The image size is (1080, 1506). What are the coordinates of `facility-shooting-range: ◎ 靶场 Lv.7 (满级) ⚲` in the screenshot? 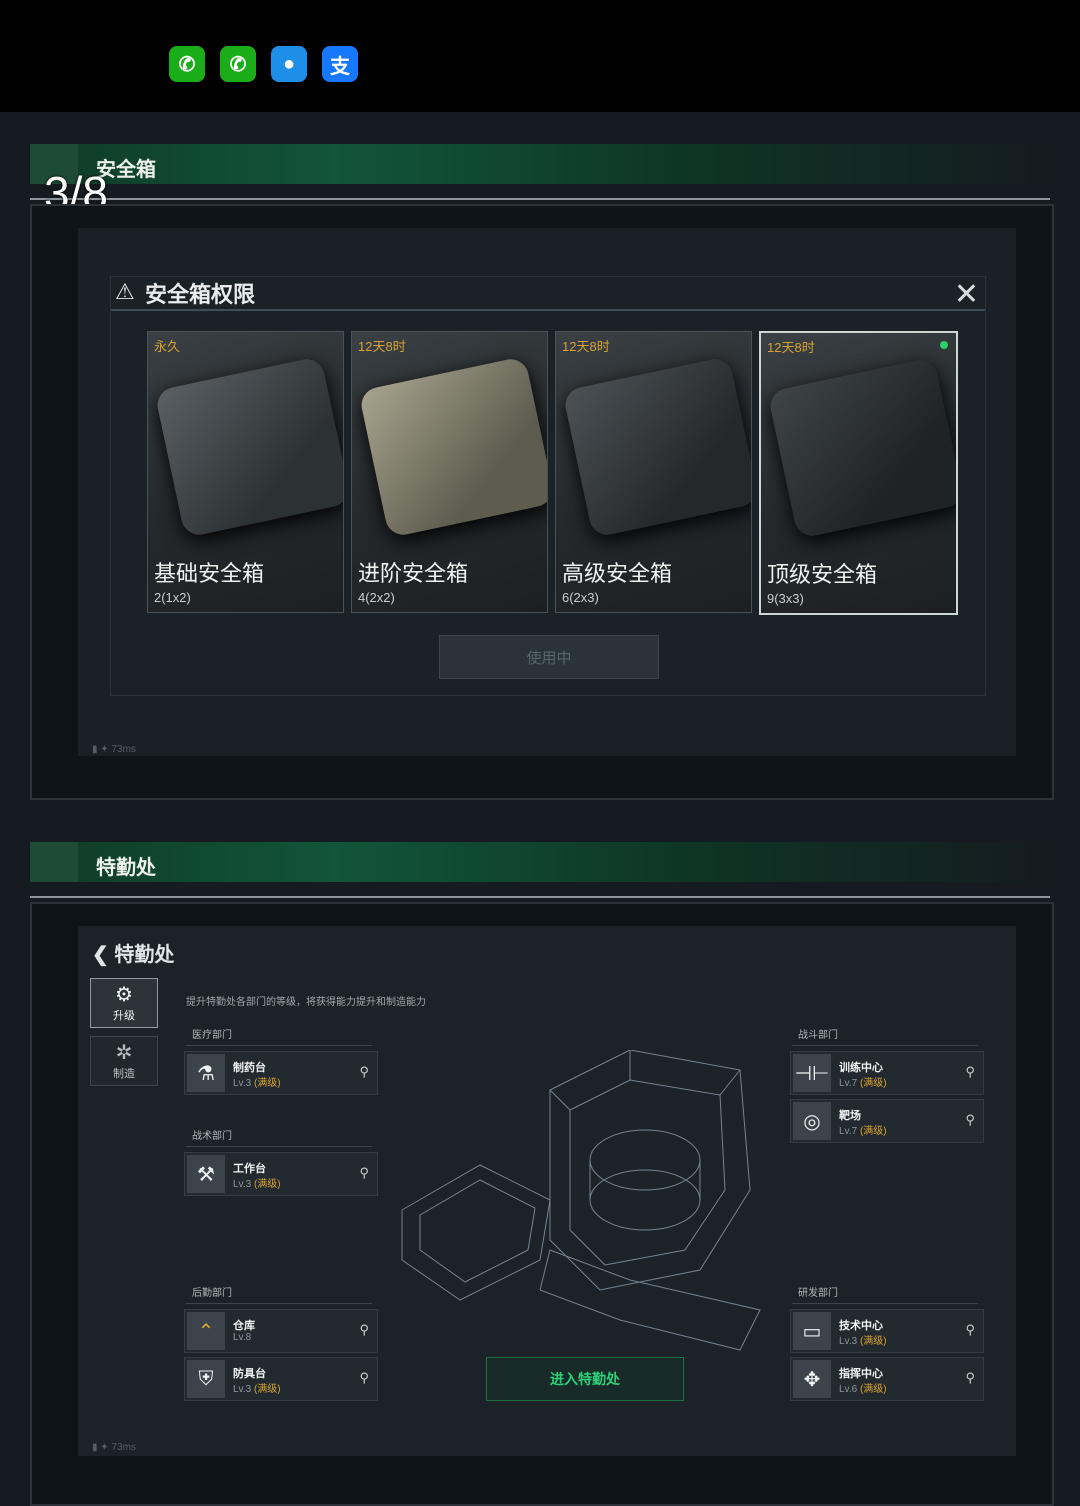 It's located at (887, 1121).